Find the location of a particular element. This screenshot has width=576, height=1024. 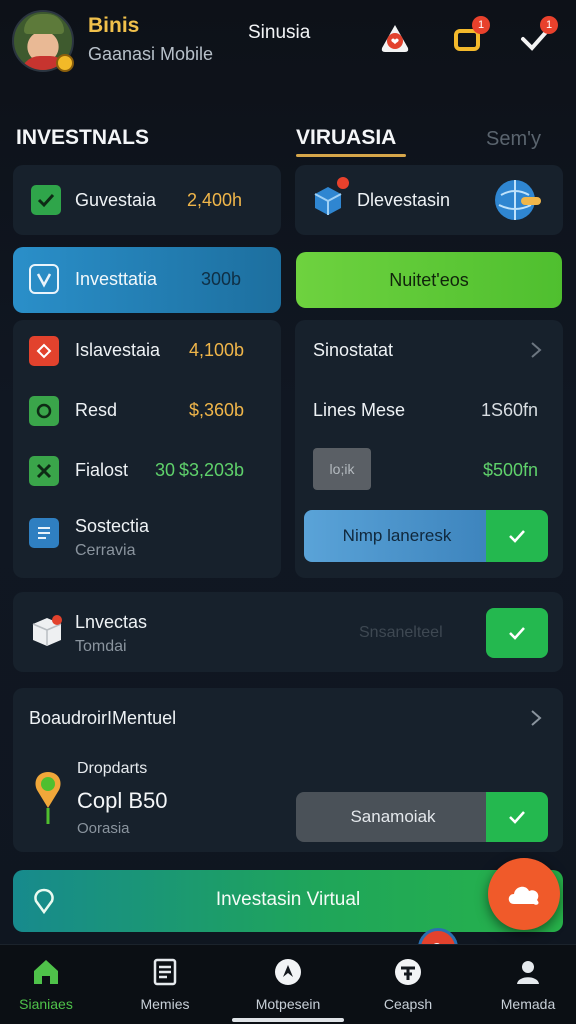

investtatia-value: 300b is located at coordinates (221, 279).